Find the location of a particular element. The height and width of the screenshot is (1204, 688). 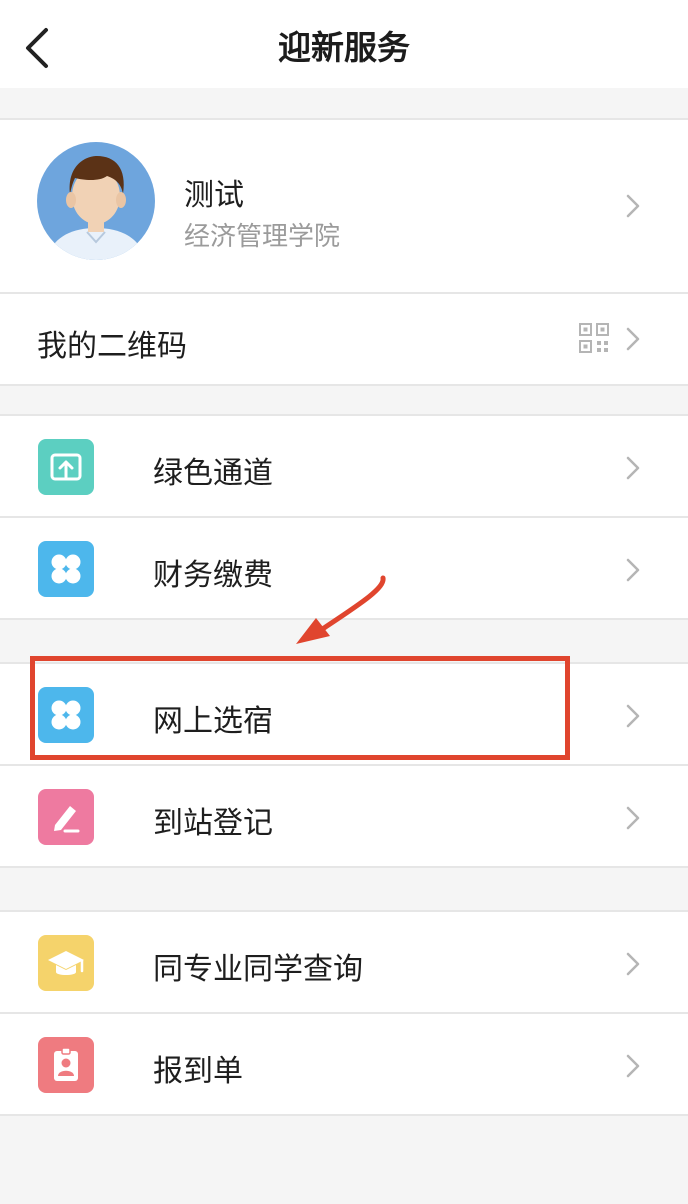

nav-bar: 迎新服务 is located at coordinates (344, 44).